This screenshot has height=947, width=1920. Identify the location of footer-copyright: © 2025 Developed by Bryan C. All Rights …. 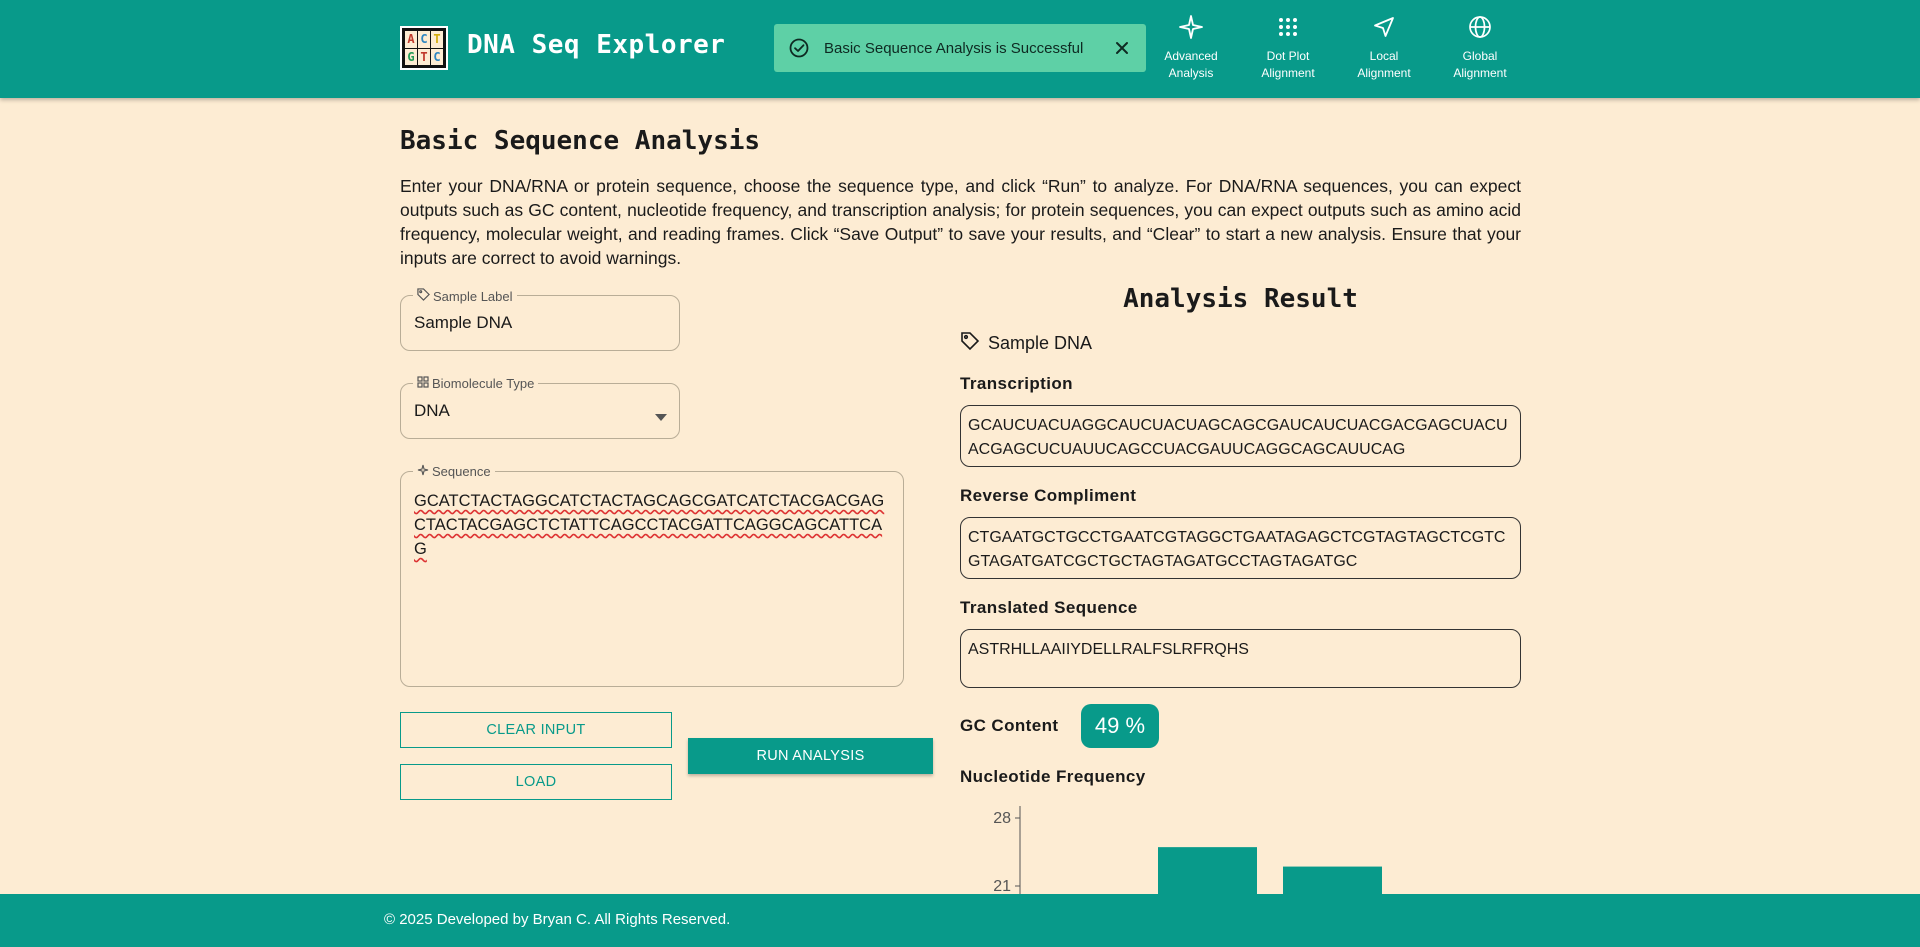
(557, 919).